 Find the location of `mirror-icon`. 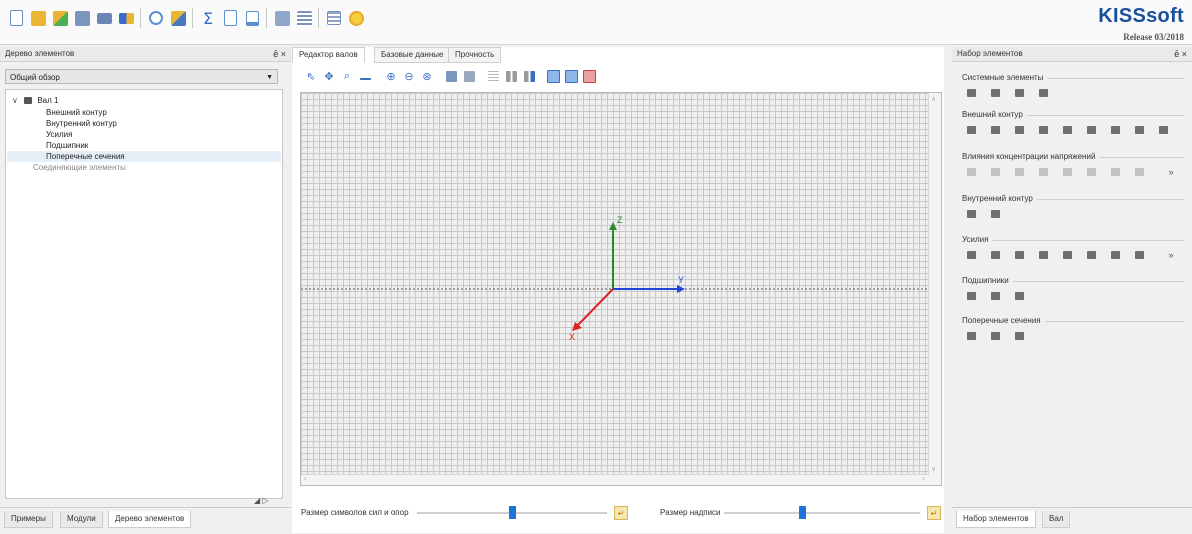

mirror-icon is located at coordinates (511, 76).